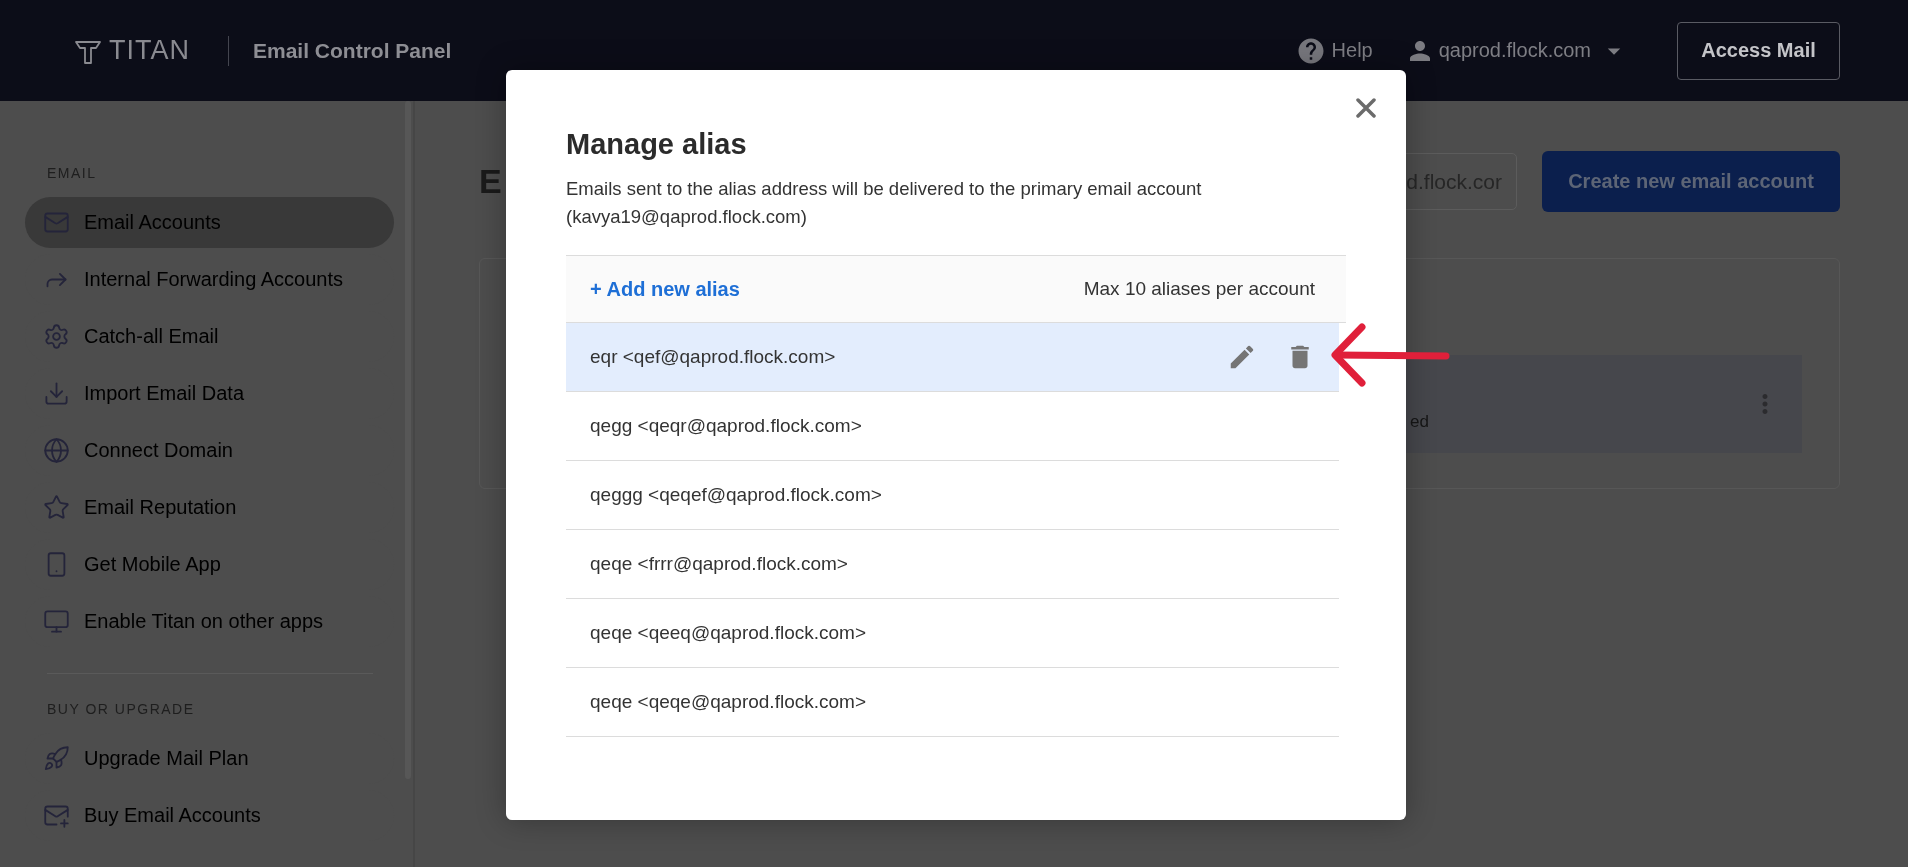  Describe the element at coordinates (164, 393) in the screenshot. I see `sidebar-item-label: Import Email Data` at that location.